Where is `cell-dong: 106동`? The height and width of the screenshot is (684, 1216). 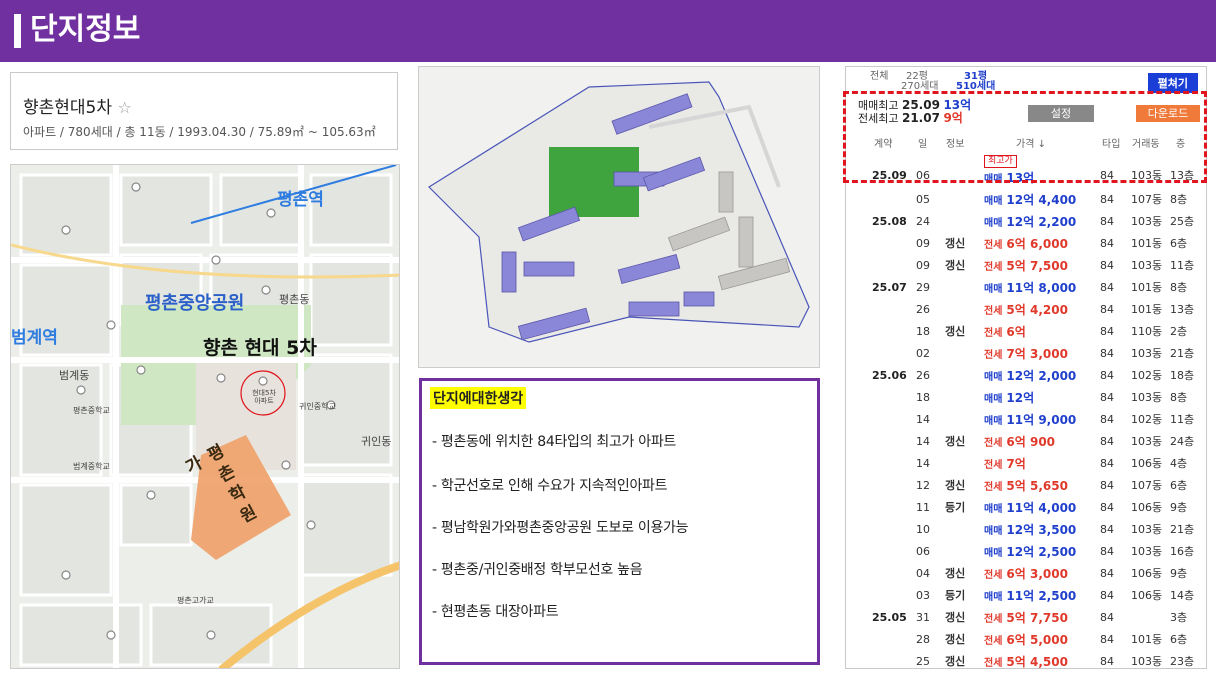
cell-dong: 106동 is located at coordinates (1147, 595).